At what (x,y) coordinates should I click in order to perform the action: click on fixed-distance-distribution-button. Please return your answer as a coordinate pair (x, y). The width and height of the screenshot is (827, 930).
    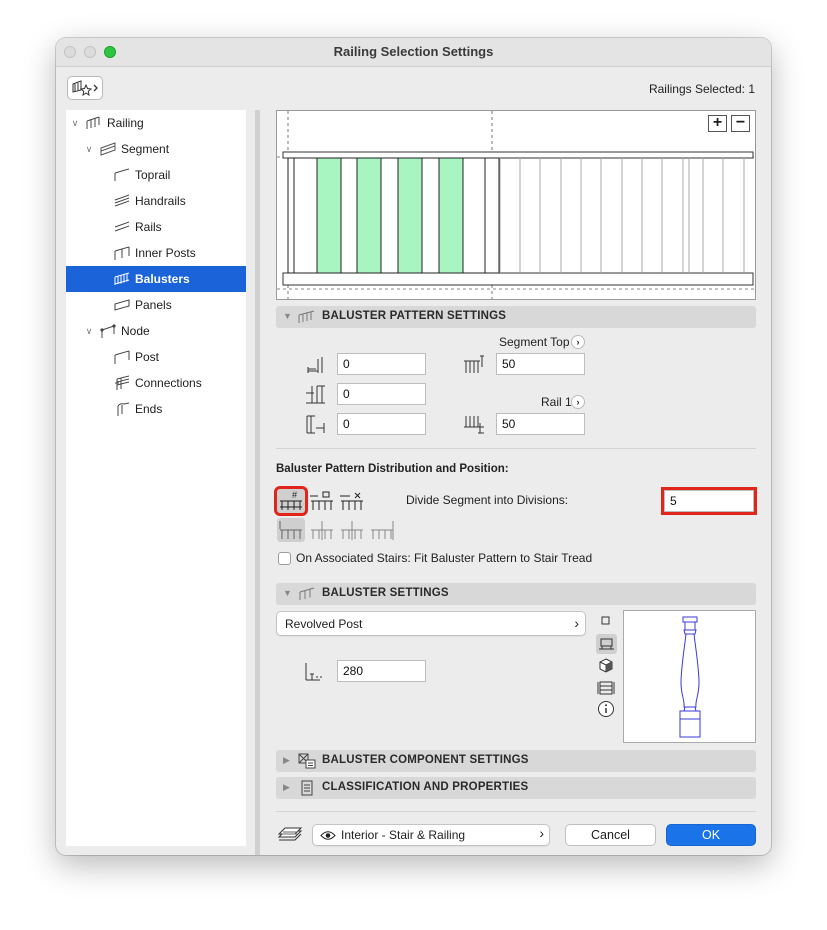
    Looking at the image, I should click on (322, 501).